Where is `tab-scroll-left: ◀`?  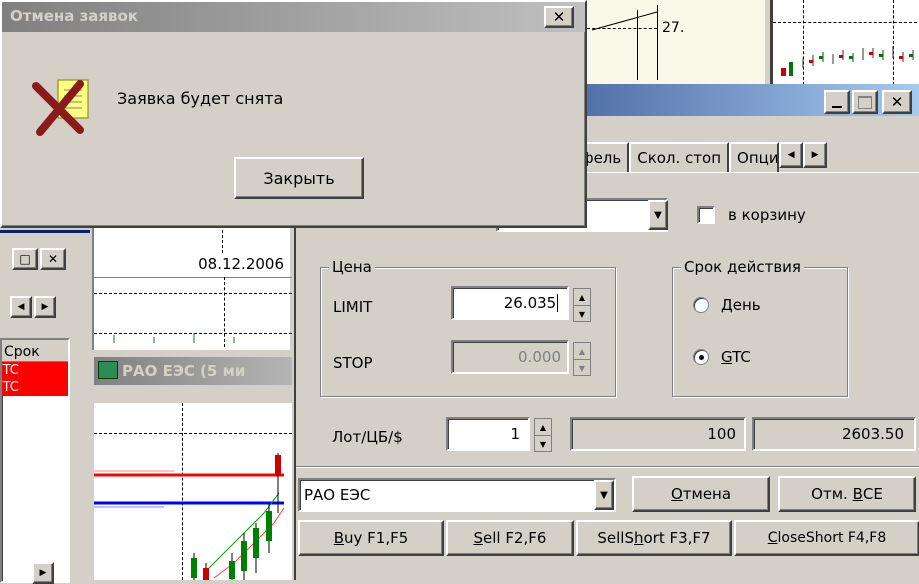
tab-scroll-left: ◀ is located at coordinates (791, 155).